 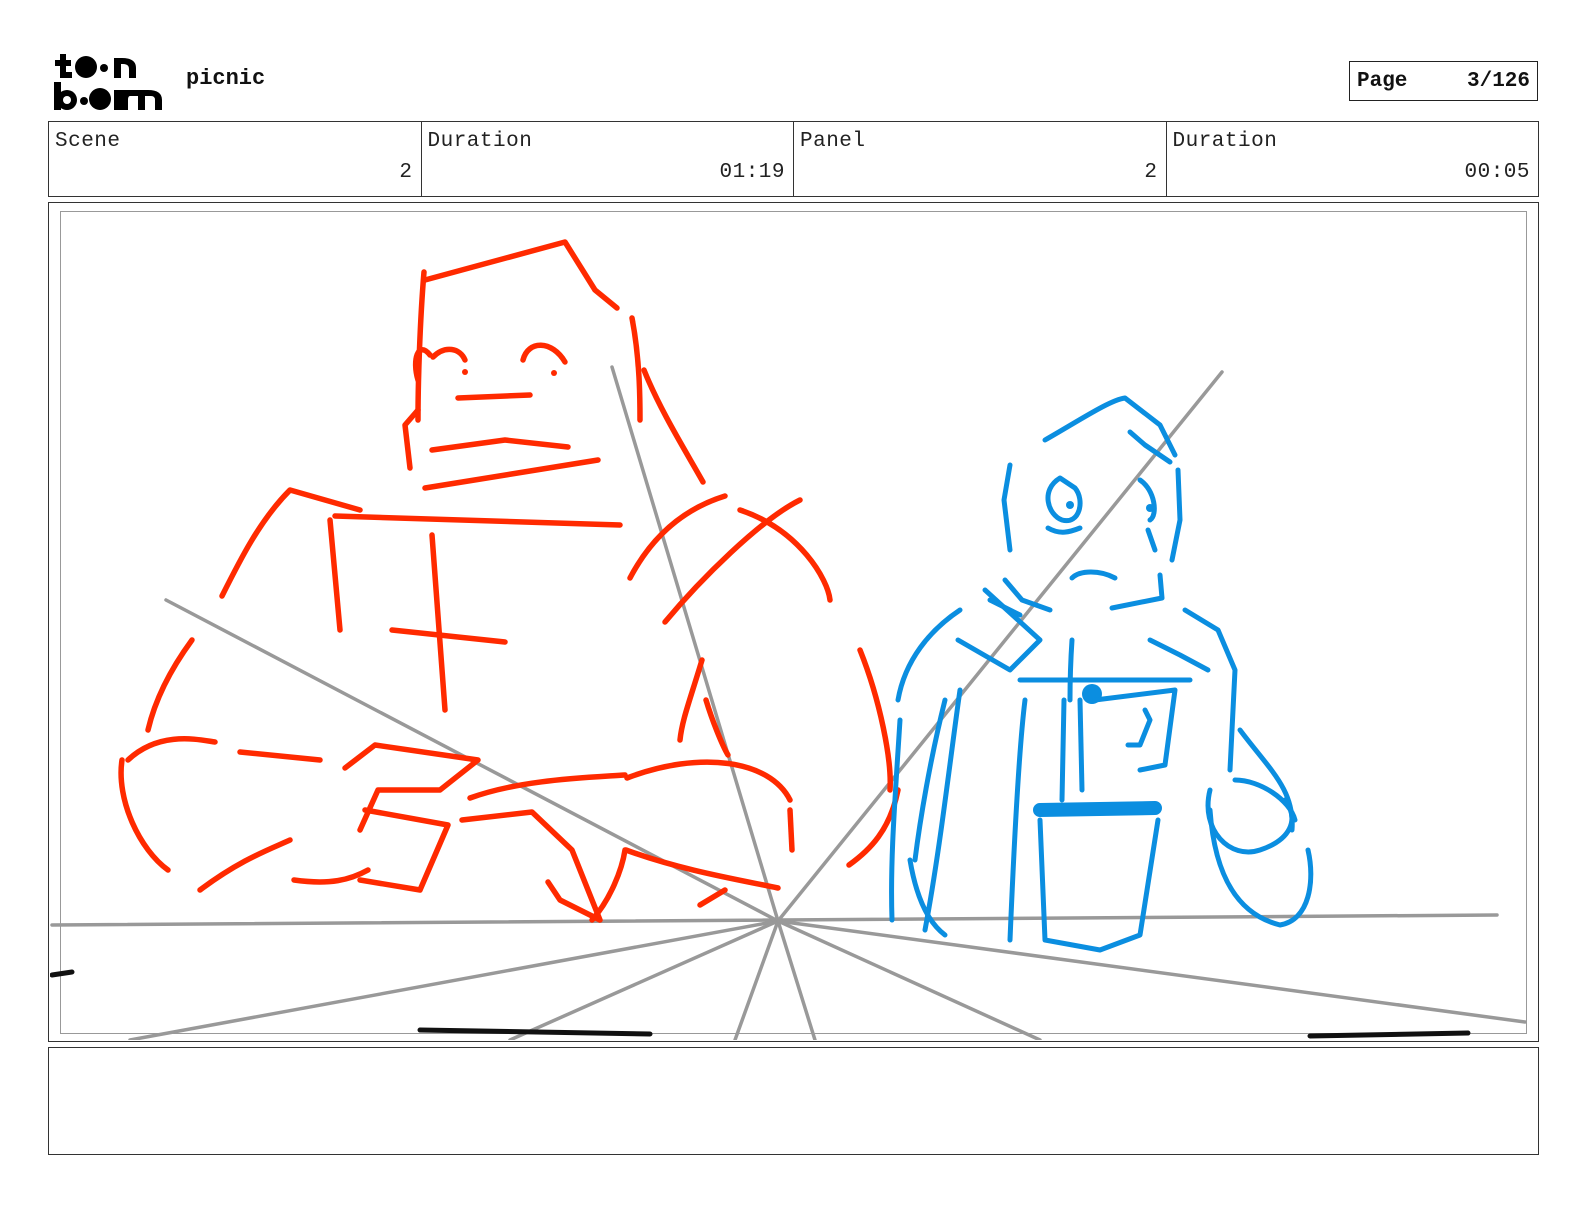 I want to click on scene-cell: Scene 2, so click(x=235, y=159).